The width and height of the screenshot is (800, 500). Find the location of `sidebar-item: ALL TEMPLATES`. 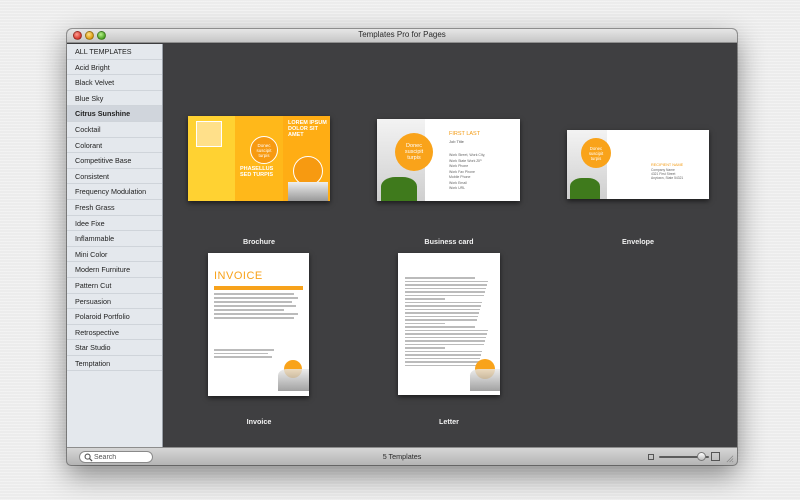

sidebar-item: ALL TEMPLATES is located at coordinates (114, 52).